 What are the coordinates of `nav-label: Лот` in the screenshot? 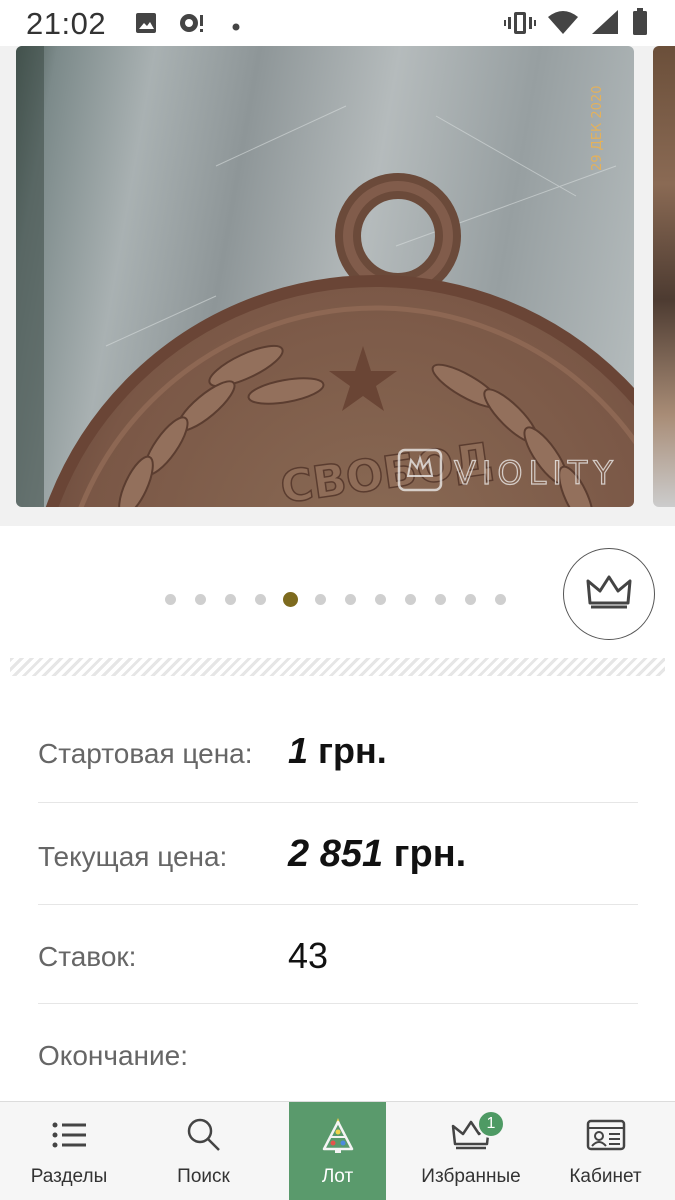 It's located at (337, 1176).